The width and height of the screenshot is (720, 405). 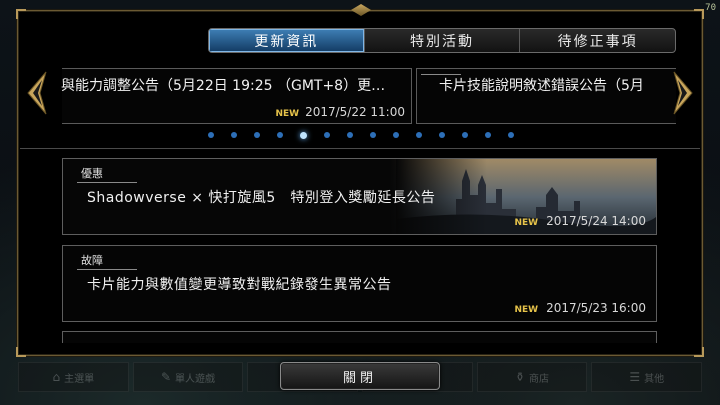 I want to click on other-icon: ☰, so click(x=635, y=377).